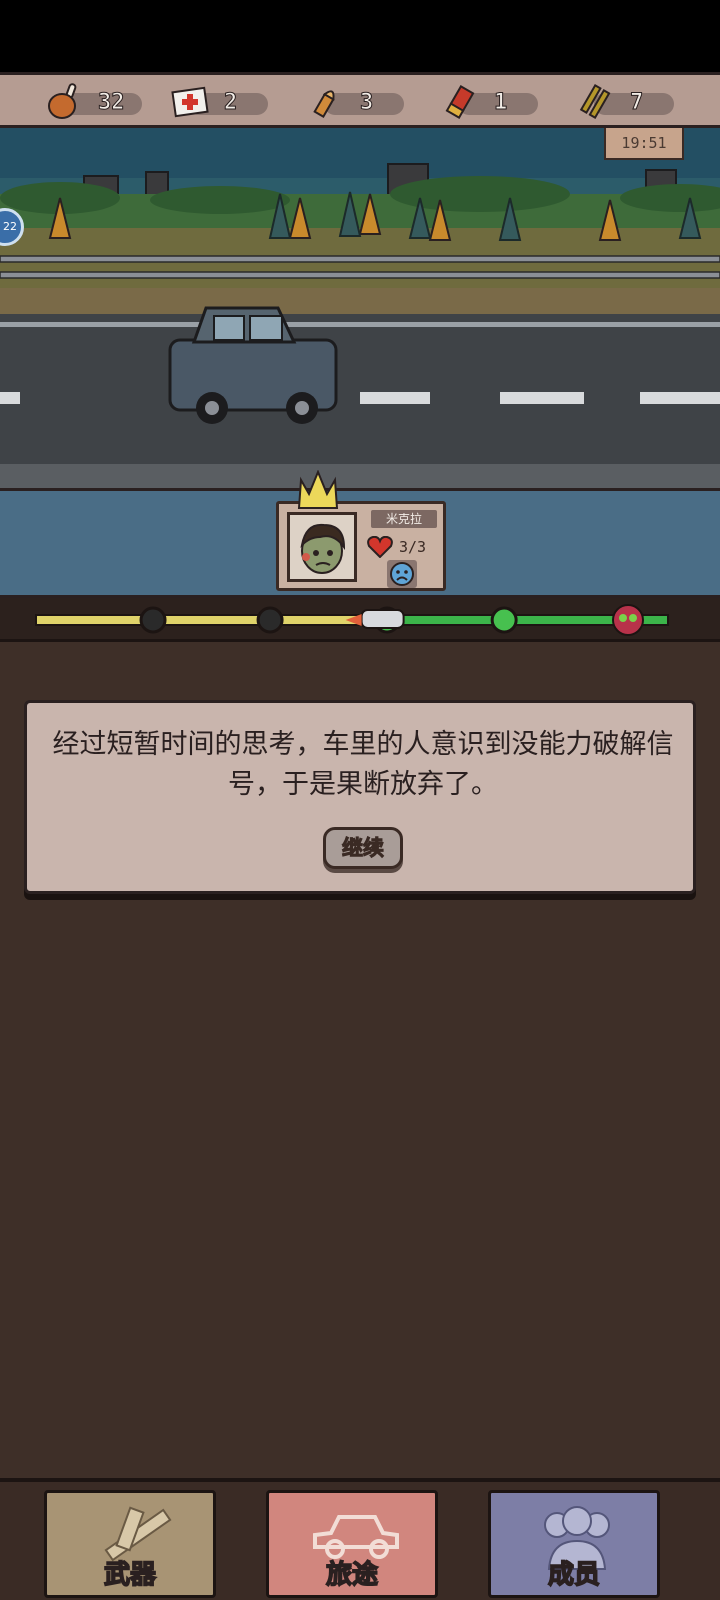 The image size is (720, 1600). Describe the element at coordinates (363, 764) in the screenshot. I see `event-message: 经过短暂时间的思考，车里的人意识到没能力破解信号，于是果断放弃了。` at that location.